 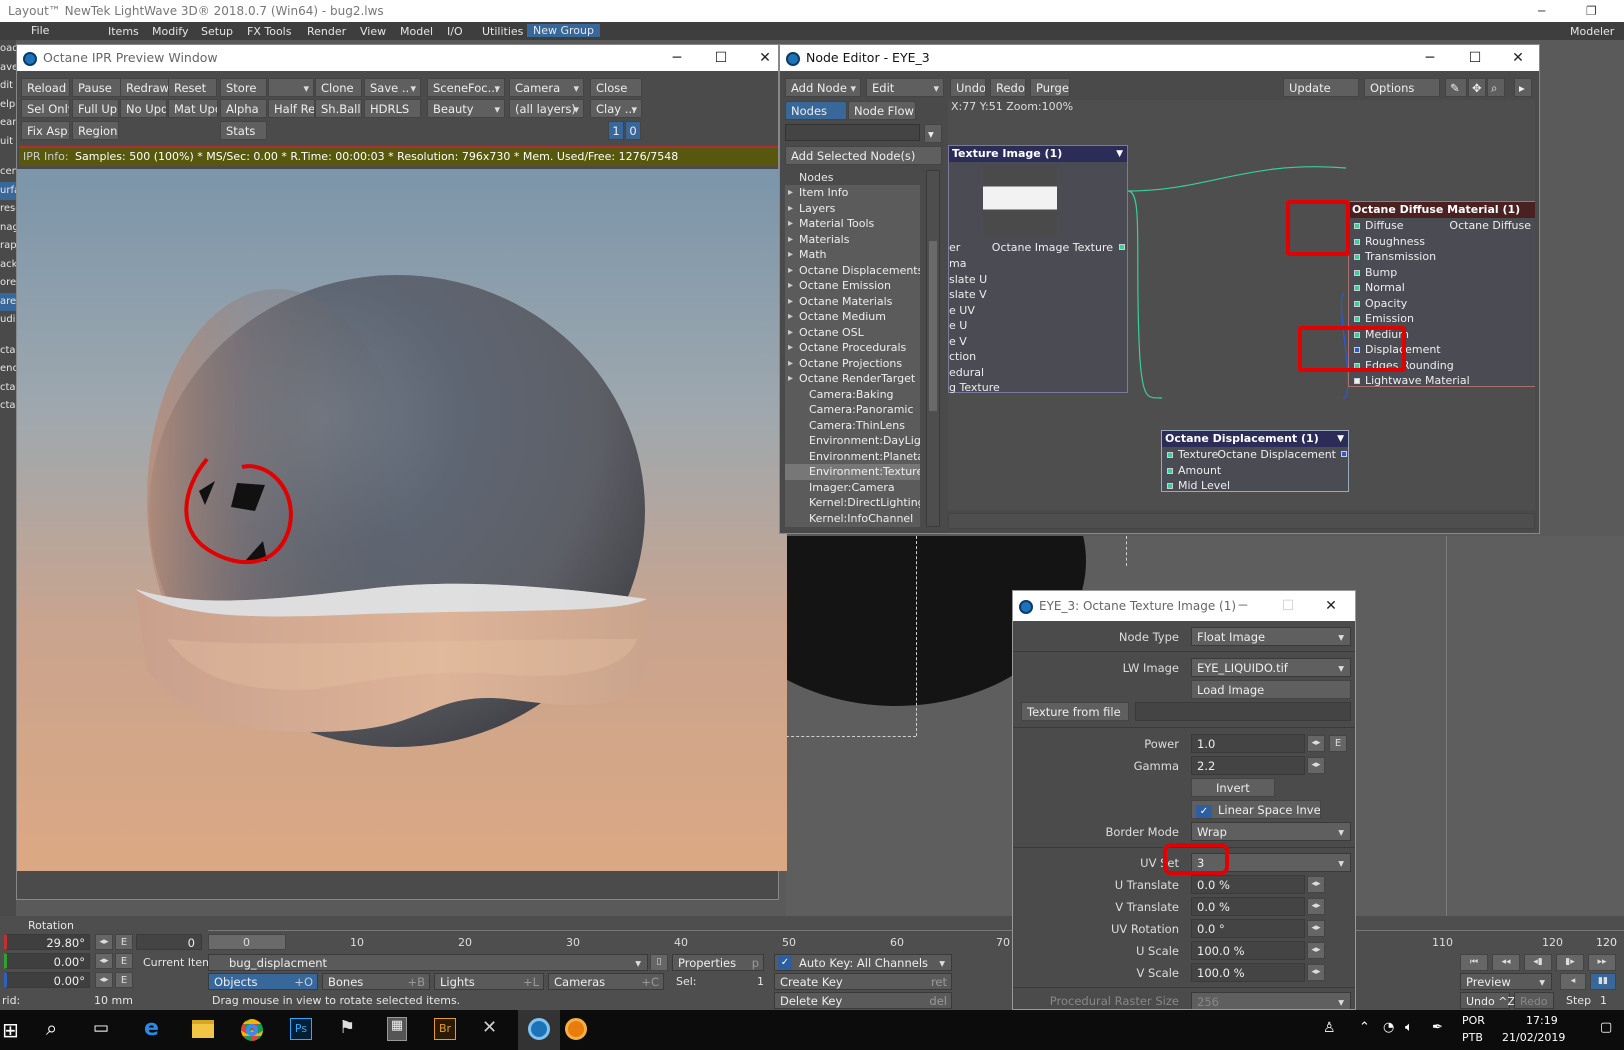 I want to click on tab-nodes: Nodes, so click(x=816, y=110).